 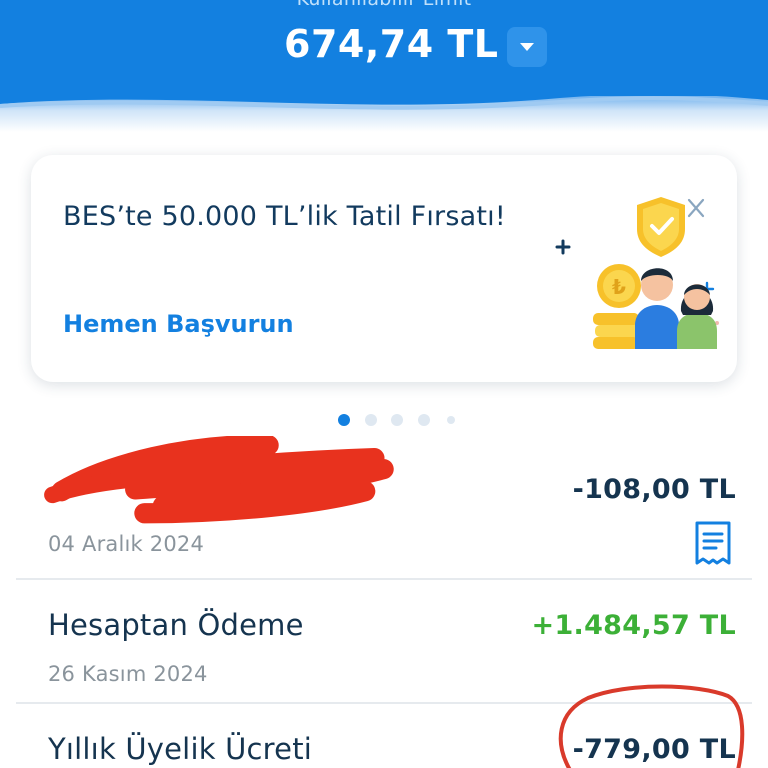 I want to click on transaction-amount: +1.484,57 TL, so click(x=633, y=625).